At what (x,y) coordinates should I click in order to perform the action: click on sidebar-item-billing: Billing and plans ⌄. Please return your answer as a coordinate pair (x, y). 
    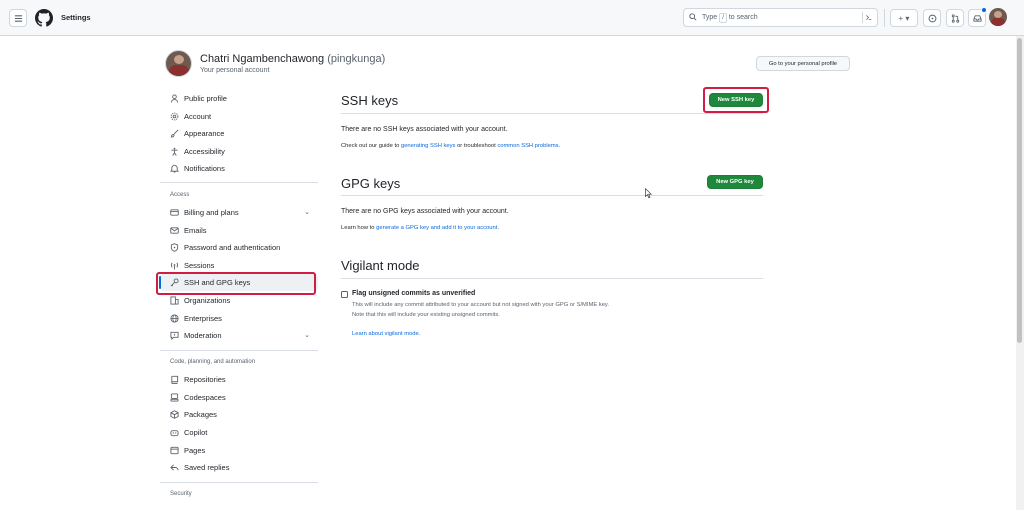
    Looking at the image, I should click on (239, 212).